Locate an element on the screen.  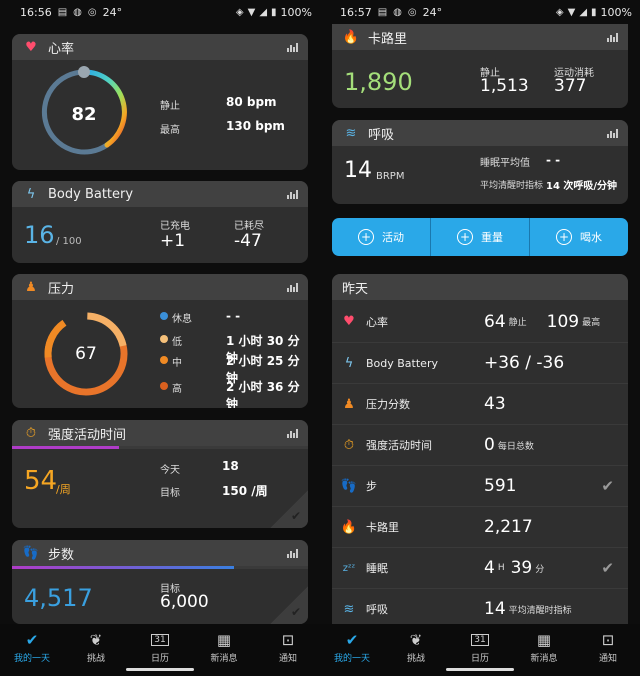
nav-label: 我的一天 is located at coordinates (31, 659).